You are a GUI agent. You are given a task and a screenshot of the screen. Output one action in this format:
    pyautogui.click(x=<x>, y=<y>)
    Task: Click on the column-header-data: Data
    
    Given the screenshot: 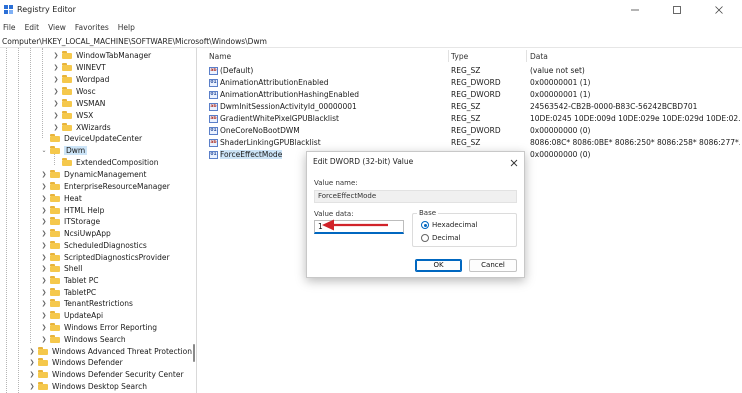 What is the action you would take?
    pyautogui.click(x=539, y=56)
    